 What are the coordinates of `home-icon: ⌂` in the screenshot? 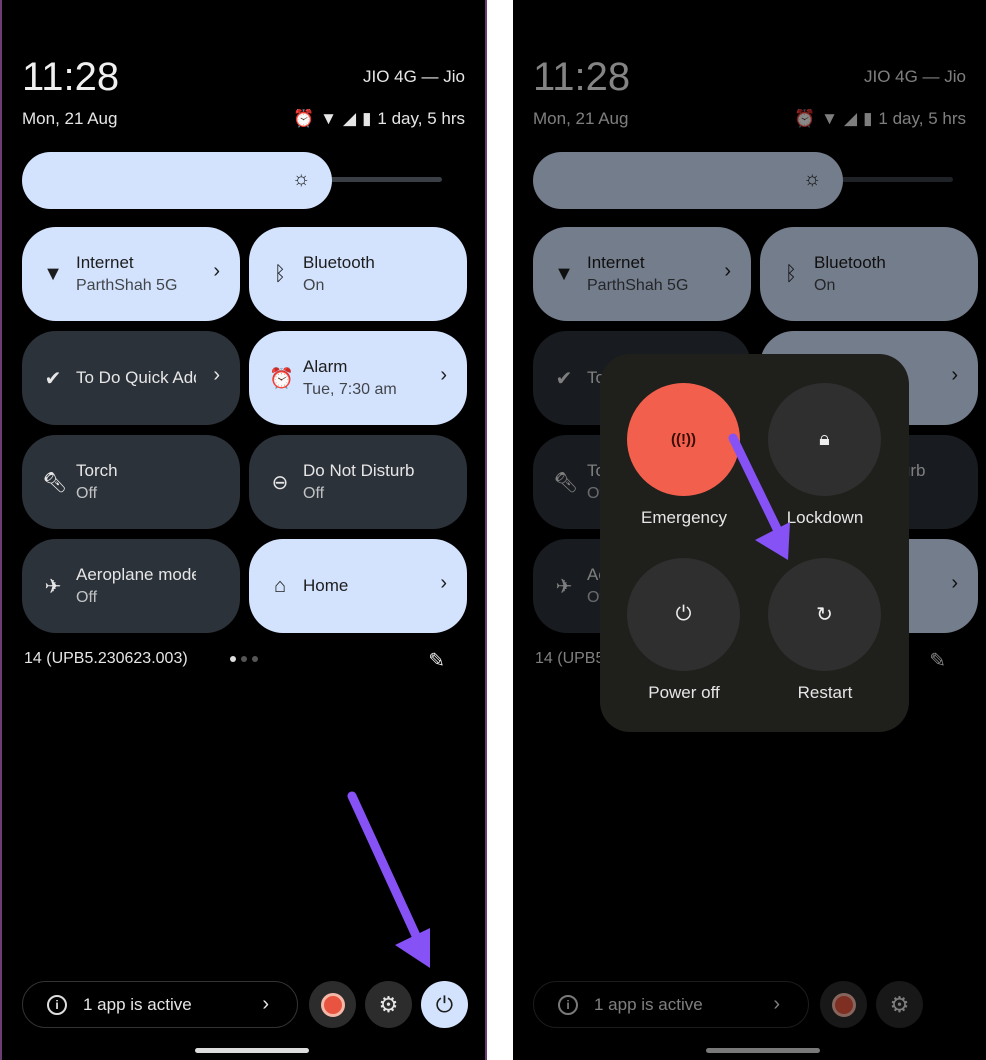 It's located at (280, 585).